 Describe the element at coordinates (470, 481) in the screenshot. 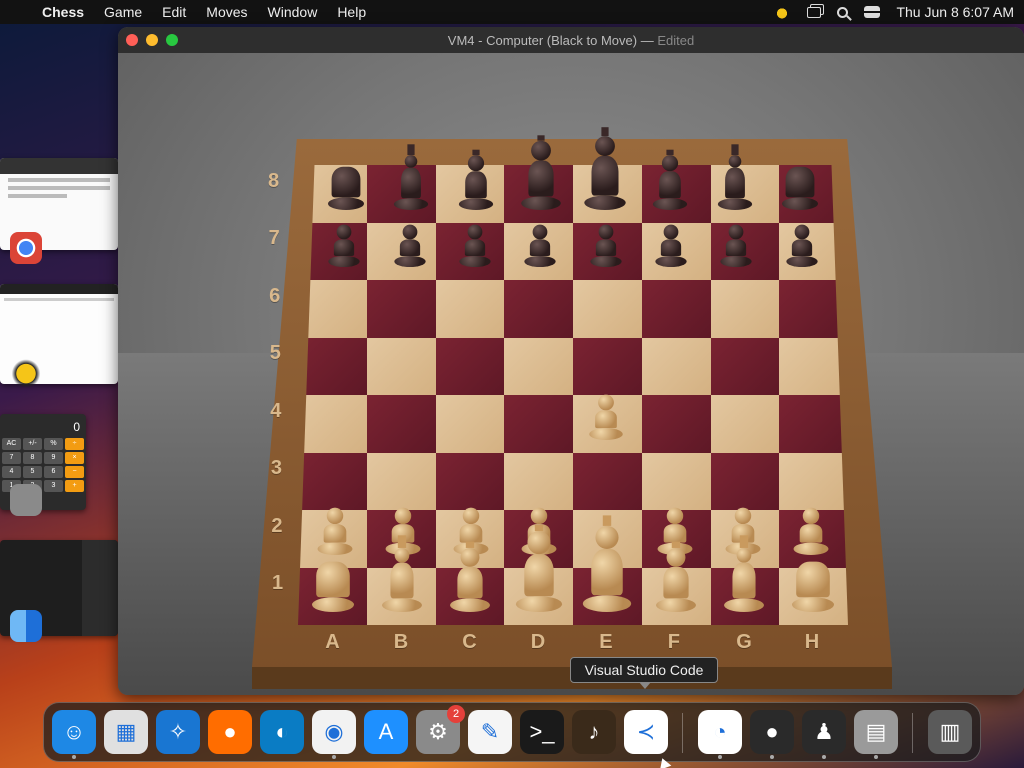

I see `board-square-c3` at that location.